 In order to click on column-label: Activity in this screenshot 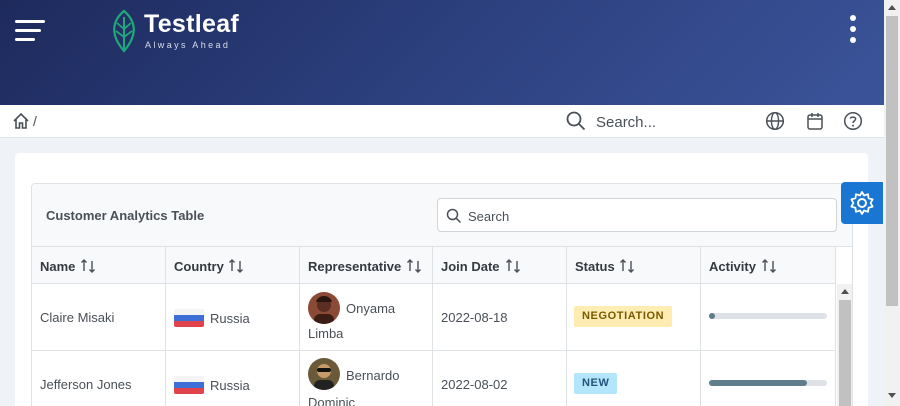, I will do `click(732, 266)`.